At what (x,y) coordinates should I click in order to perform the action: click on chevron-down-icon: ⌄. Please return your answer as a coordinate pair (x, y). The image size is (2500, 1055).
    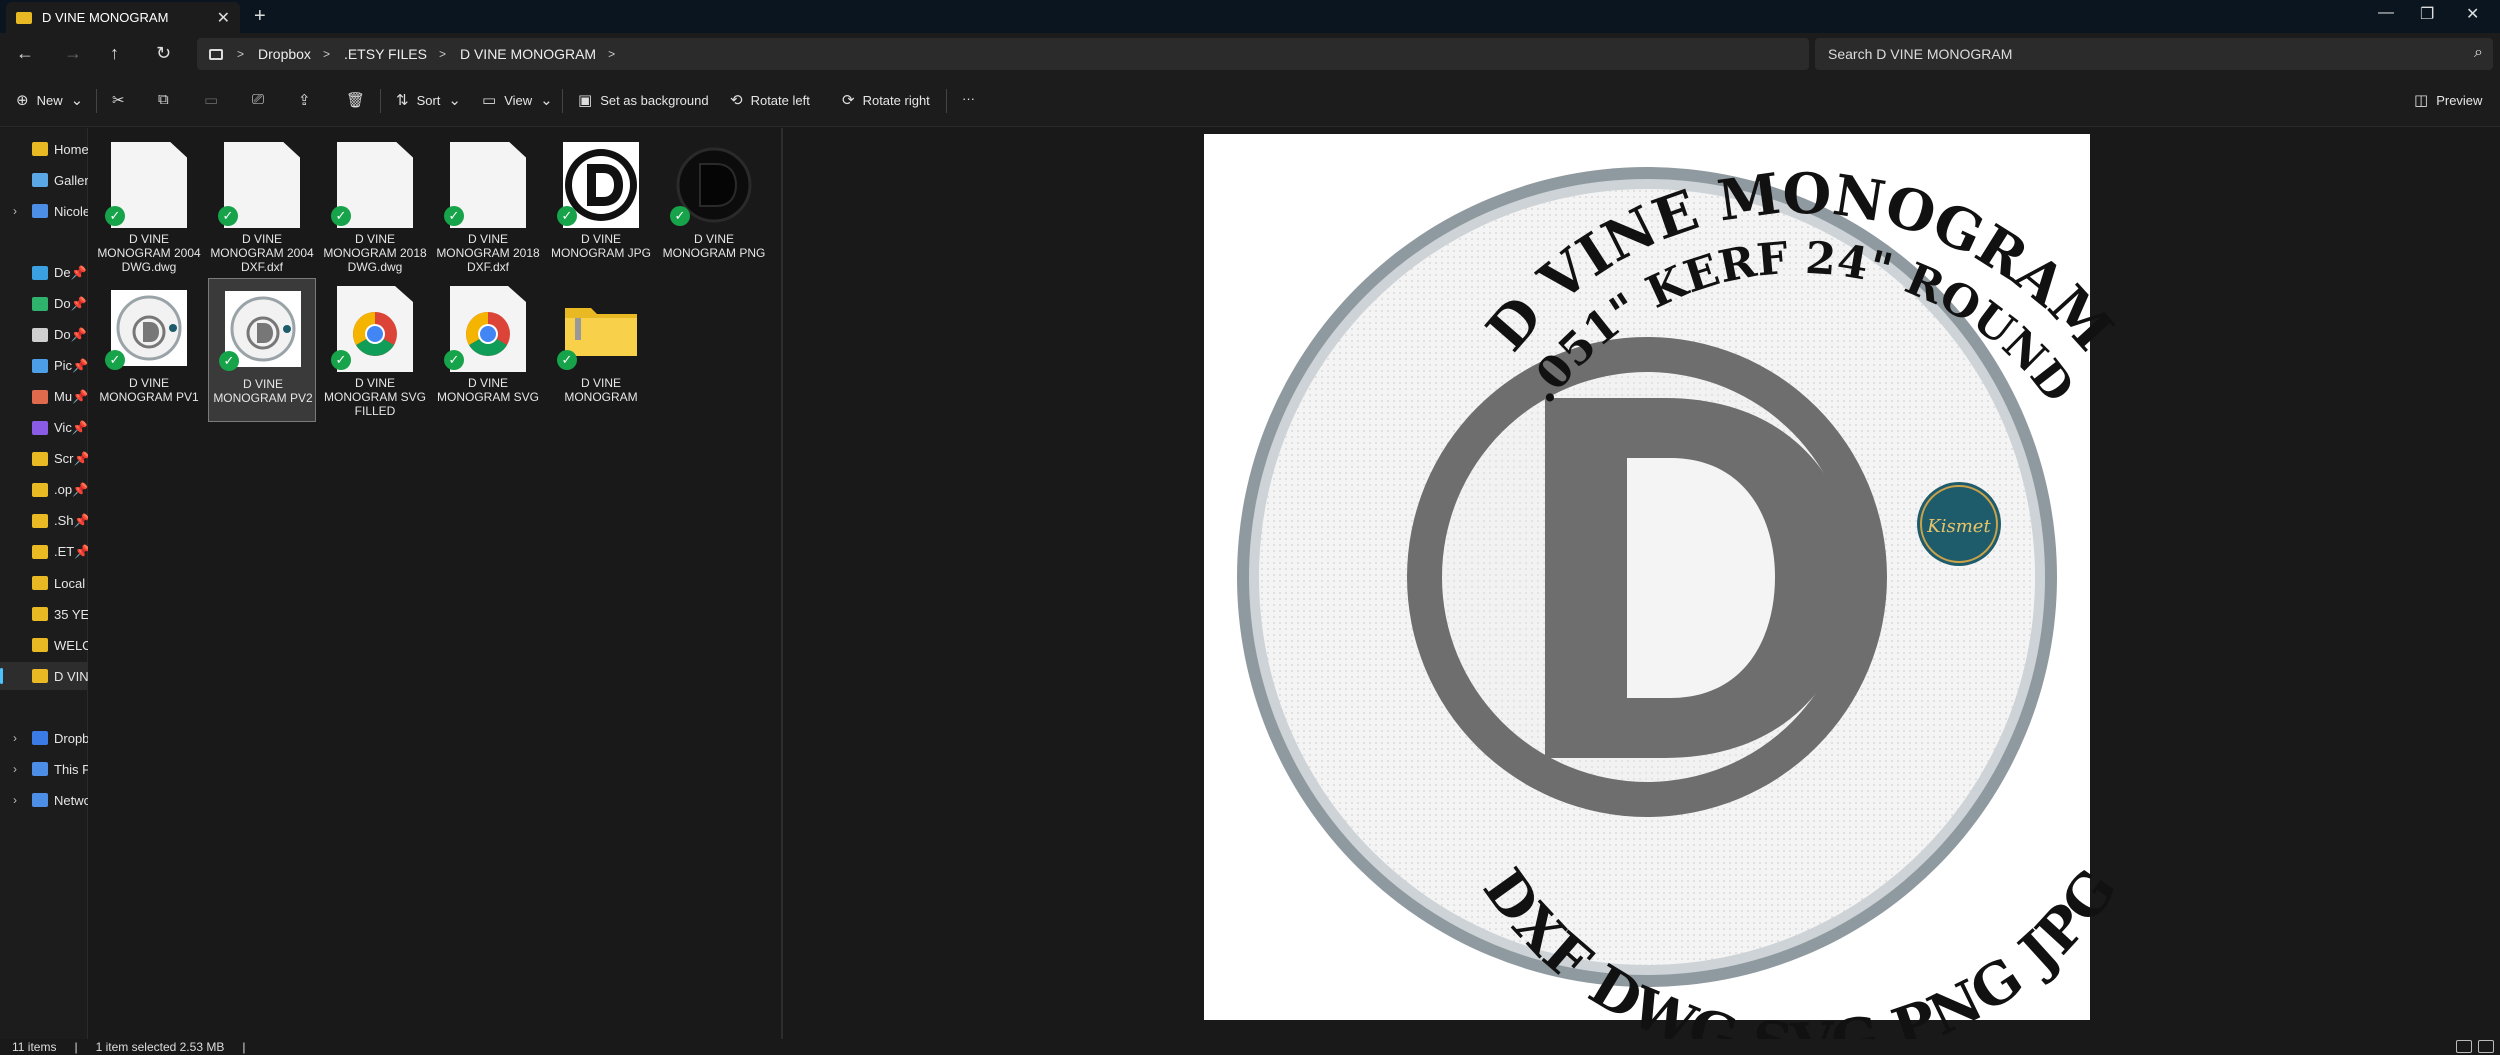
    Looking at the image, I should click on (546, 100).